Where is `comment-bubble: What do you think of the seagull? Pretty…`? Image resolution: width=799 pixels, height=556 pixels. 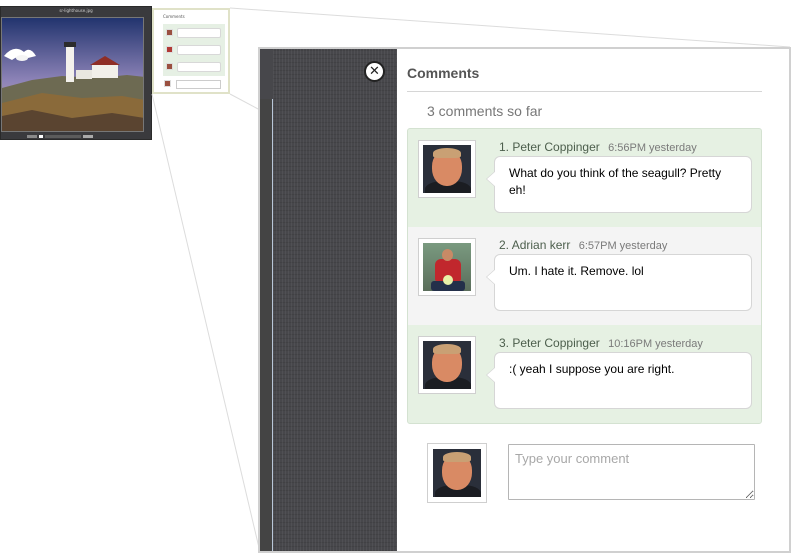
comment-bubble: What do you think of the seagull? Pretty… is located at coordinates (619, 184).